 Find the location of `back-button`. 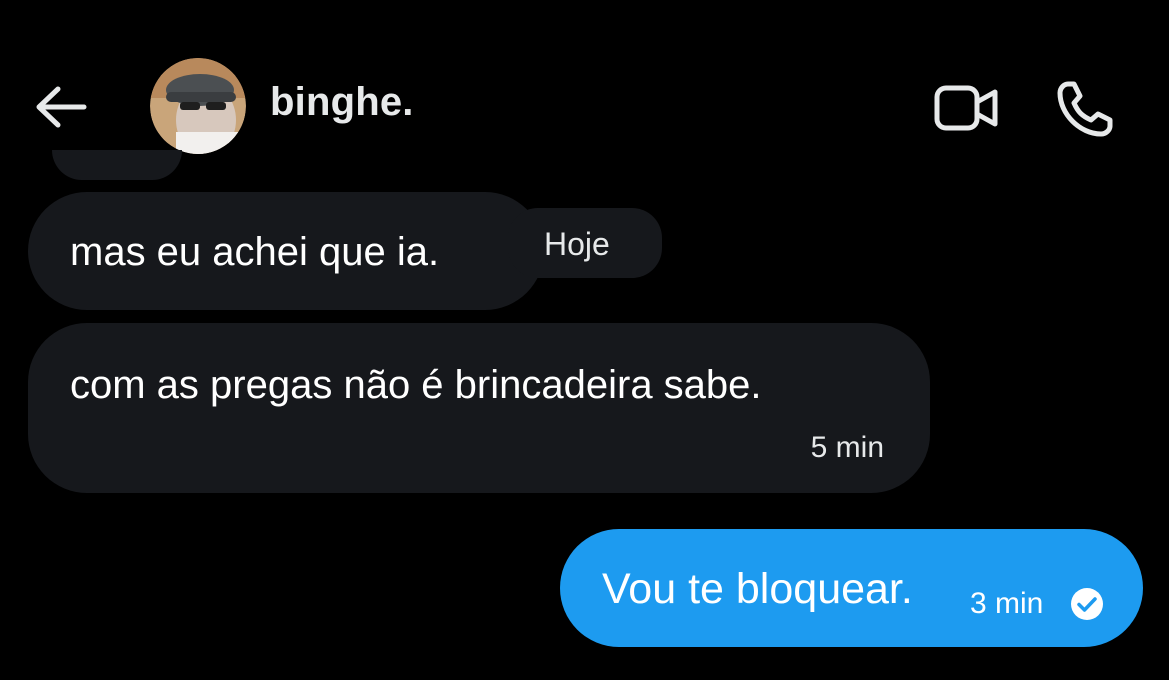

back-button is located at coordinates (61, 107).